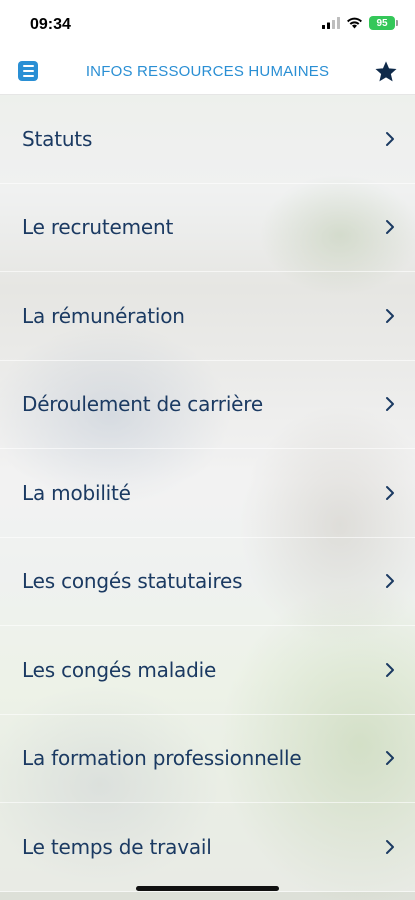 The image size is (415, 900). I want to click on page-title: INFOS RESSOURCES HUMAINES, so click(207, 71).